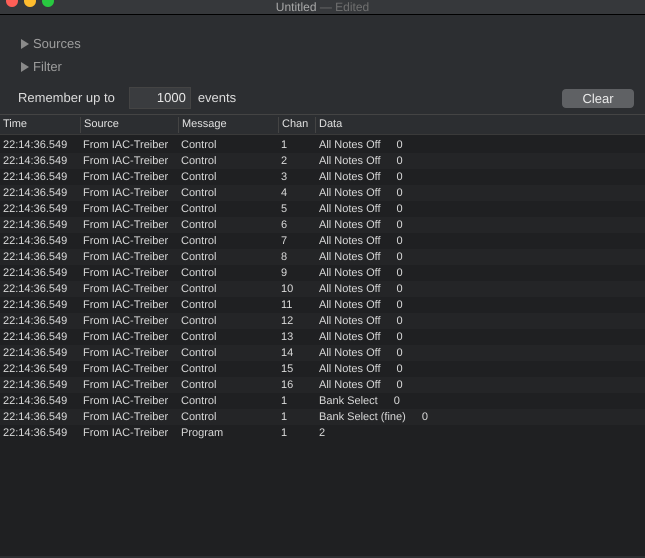 Image resolution: width=645 pixels, height=558 pixels. Describe the element at coordinates (287, 305) in the screenshot. I see `table-cell-text: 11` at that location.